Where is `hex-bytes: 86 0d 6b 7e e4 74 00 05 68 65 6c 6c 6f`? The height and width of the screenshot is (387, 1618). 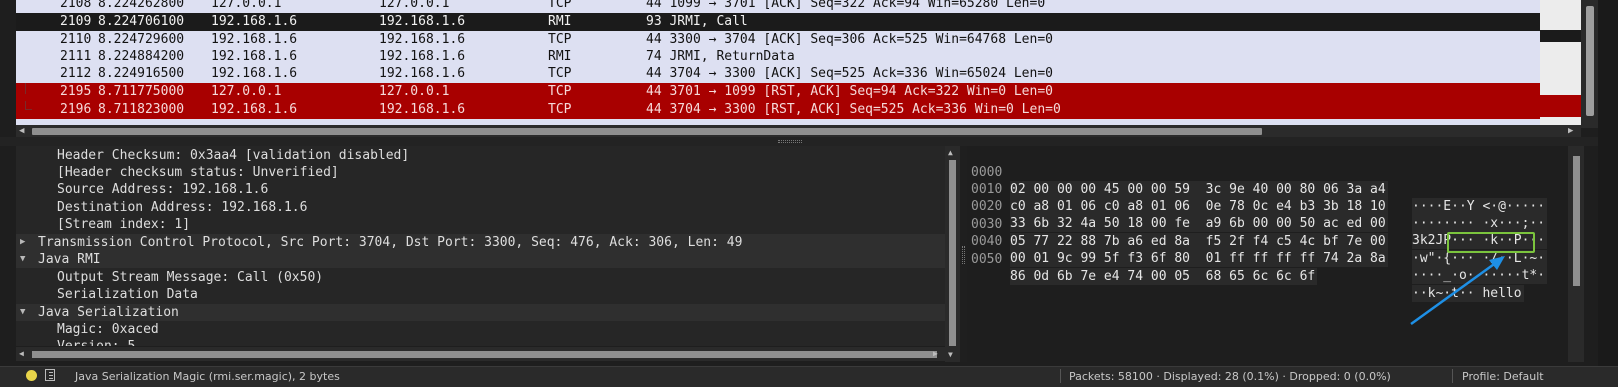
hex-bytes: 86 0d 6b 7e e4 74 00 05 68 65 6c 6c 6f is located at coordinates (1164, 276).